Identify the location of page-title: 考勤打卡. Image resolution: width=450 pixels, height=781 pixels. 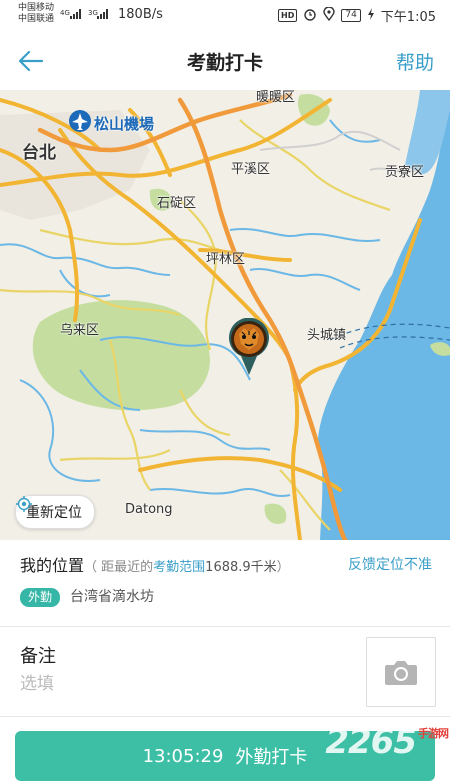
(224, 63).